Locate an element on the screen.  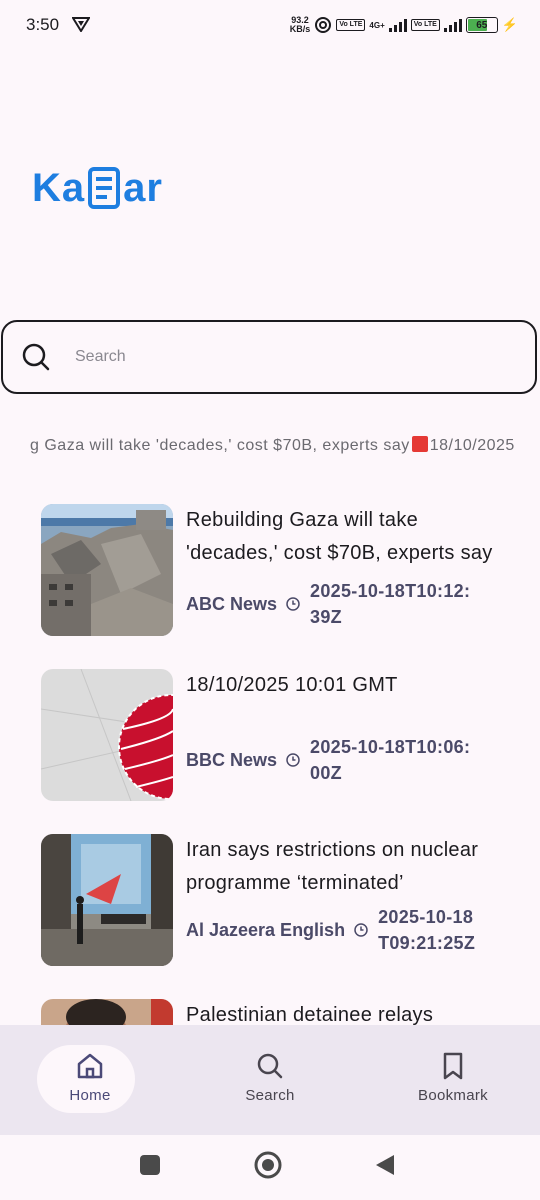
news-meta: BBC News 2025-10-18T10:06: 00Z is located at coordinates (328, 760).